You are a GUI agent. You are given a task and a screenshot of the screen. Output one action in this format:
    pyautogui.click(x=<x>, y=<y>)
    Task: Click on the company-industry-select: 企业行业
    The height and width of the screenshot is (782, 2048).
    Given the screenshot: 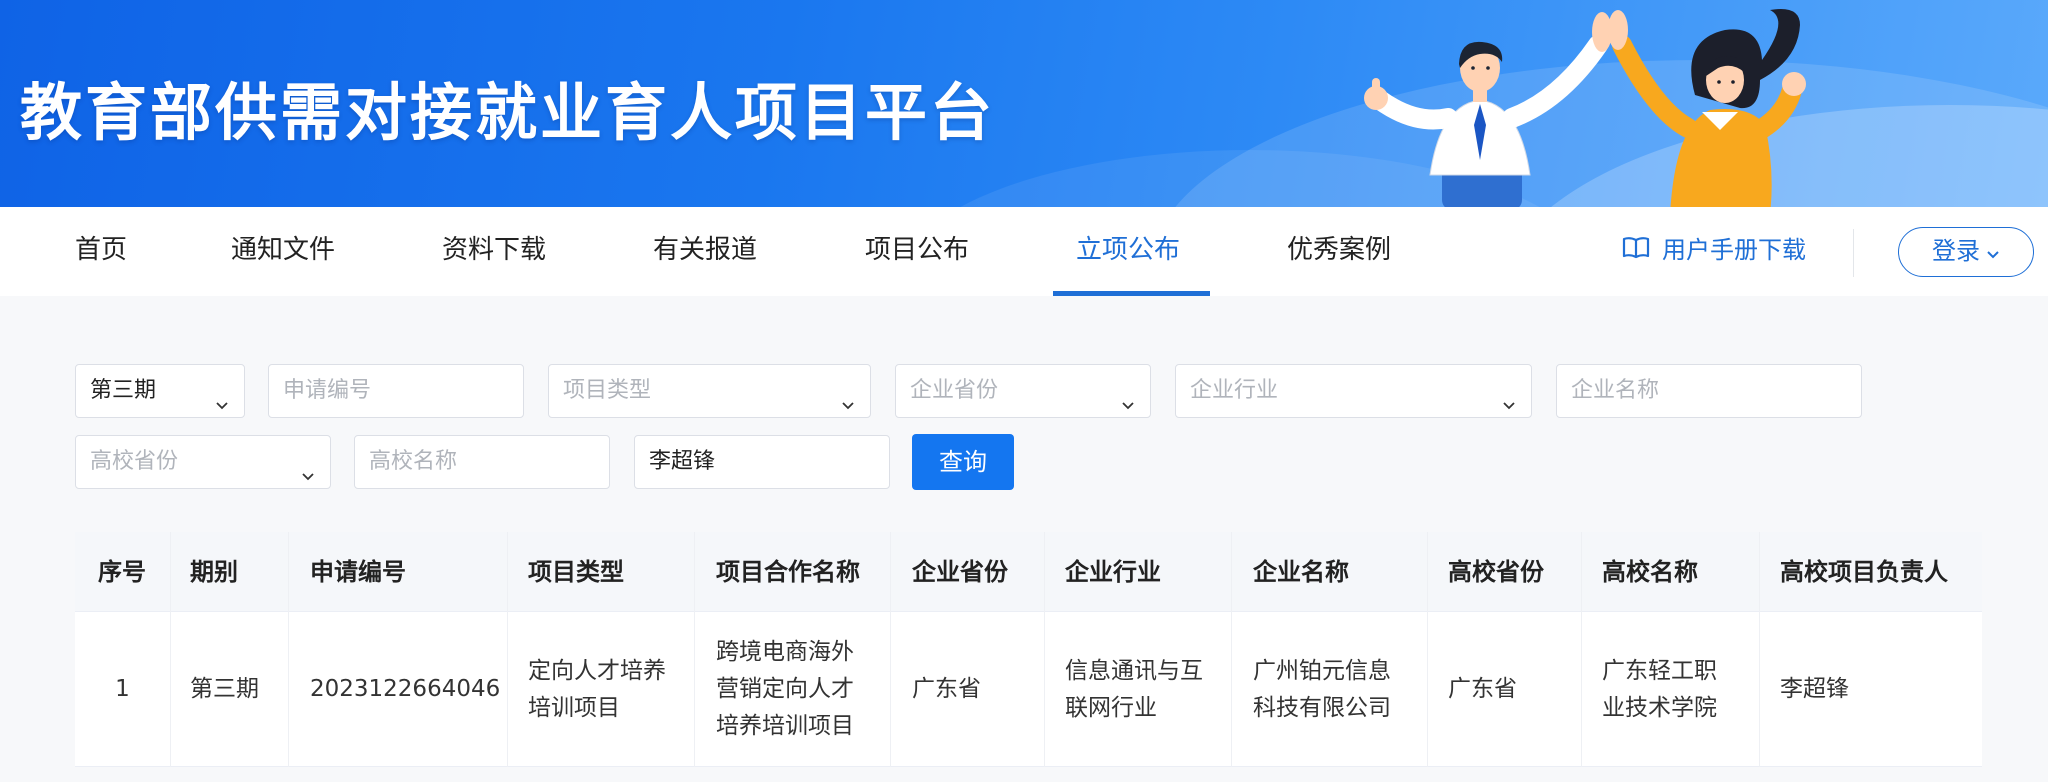 What is the action you would take?
    pyautogui.click(x=1353, y=391)
    